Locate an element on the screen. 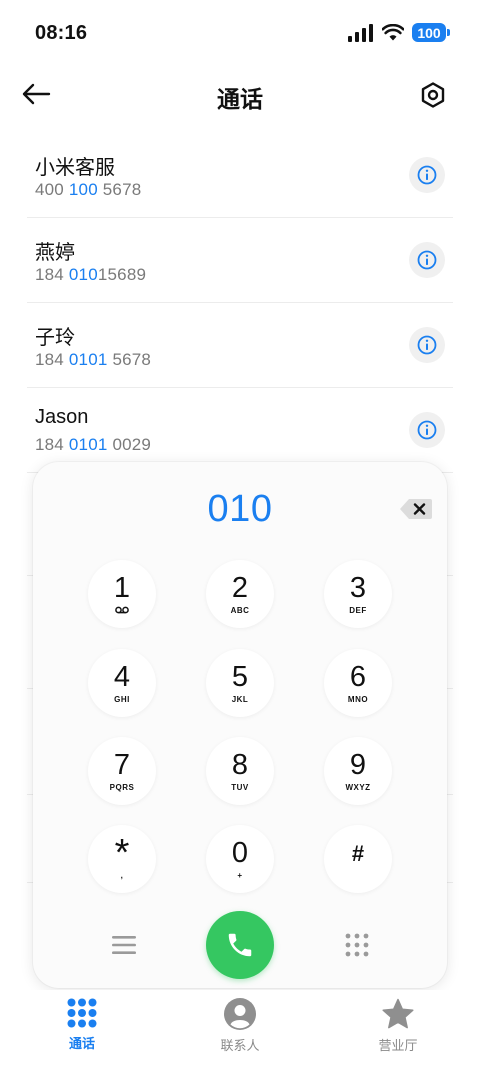 The height and width of the screenshot is (1067, 480). contact-number: 184 0101 0029 is located at coordinates (93, 444).